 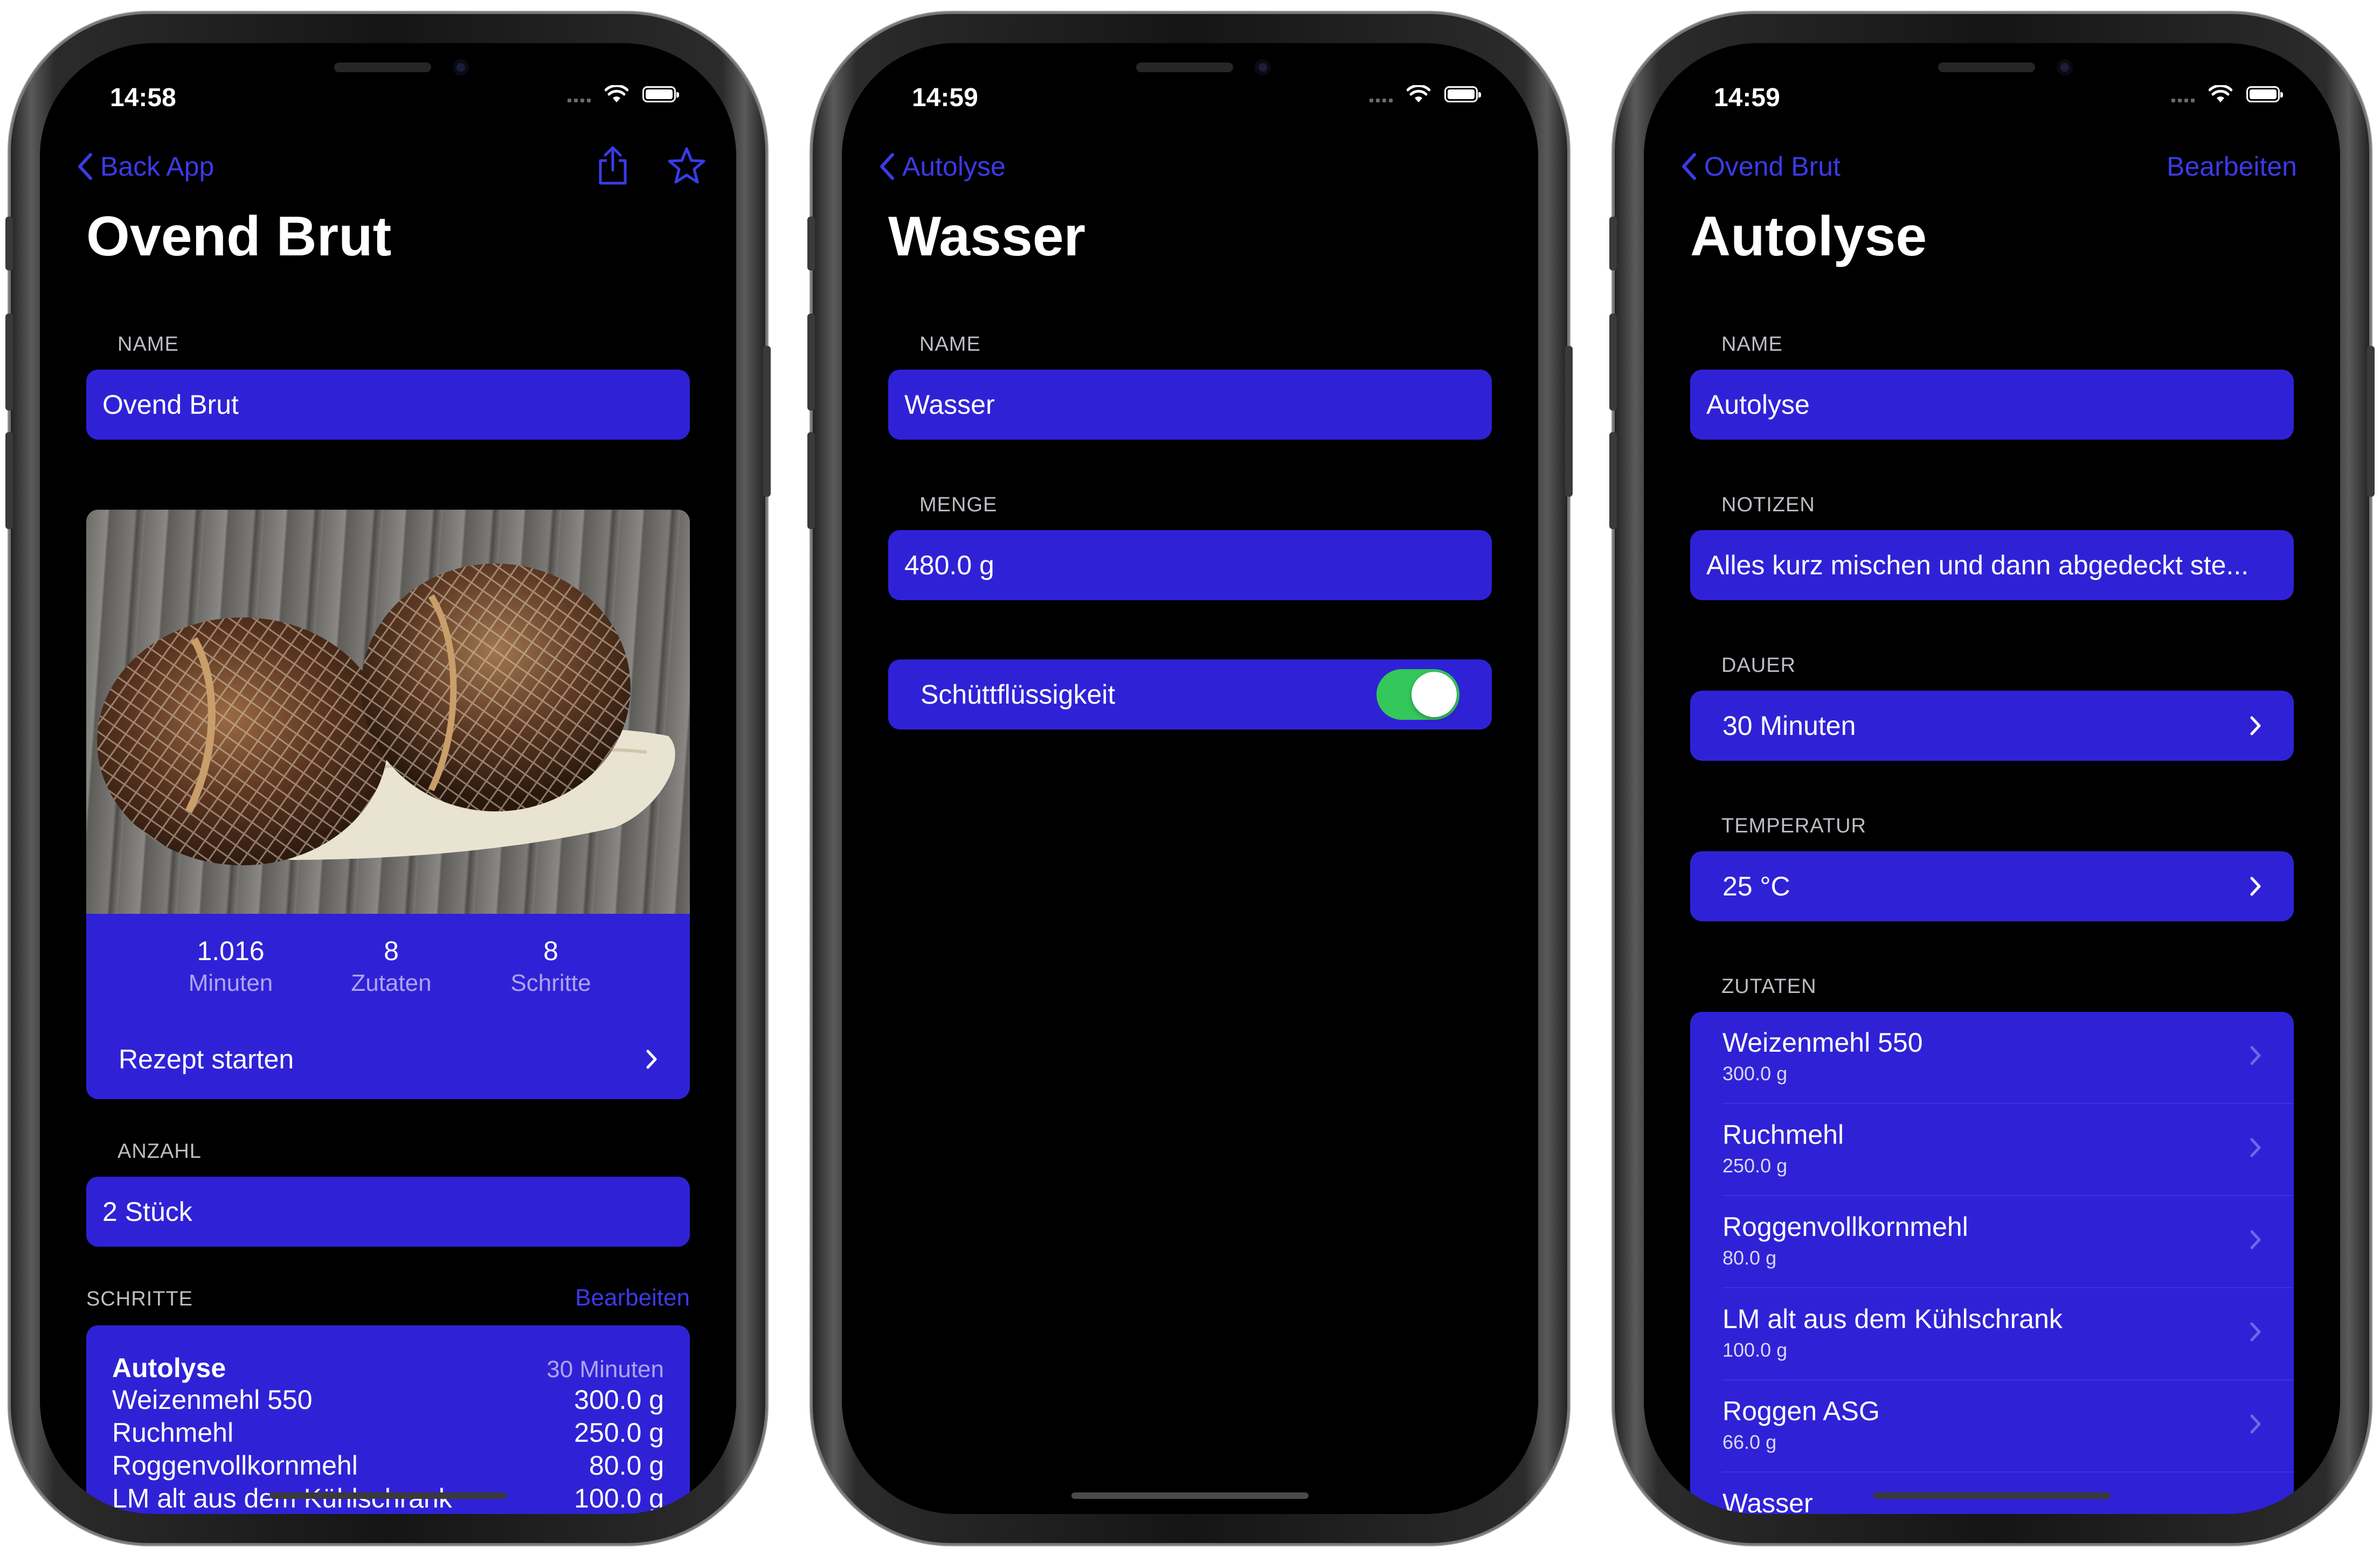 I want to click on step-duration: 30 Minuten, so click(x=605, y=1369).